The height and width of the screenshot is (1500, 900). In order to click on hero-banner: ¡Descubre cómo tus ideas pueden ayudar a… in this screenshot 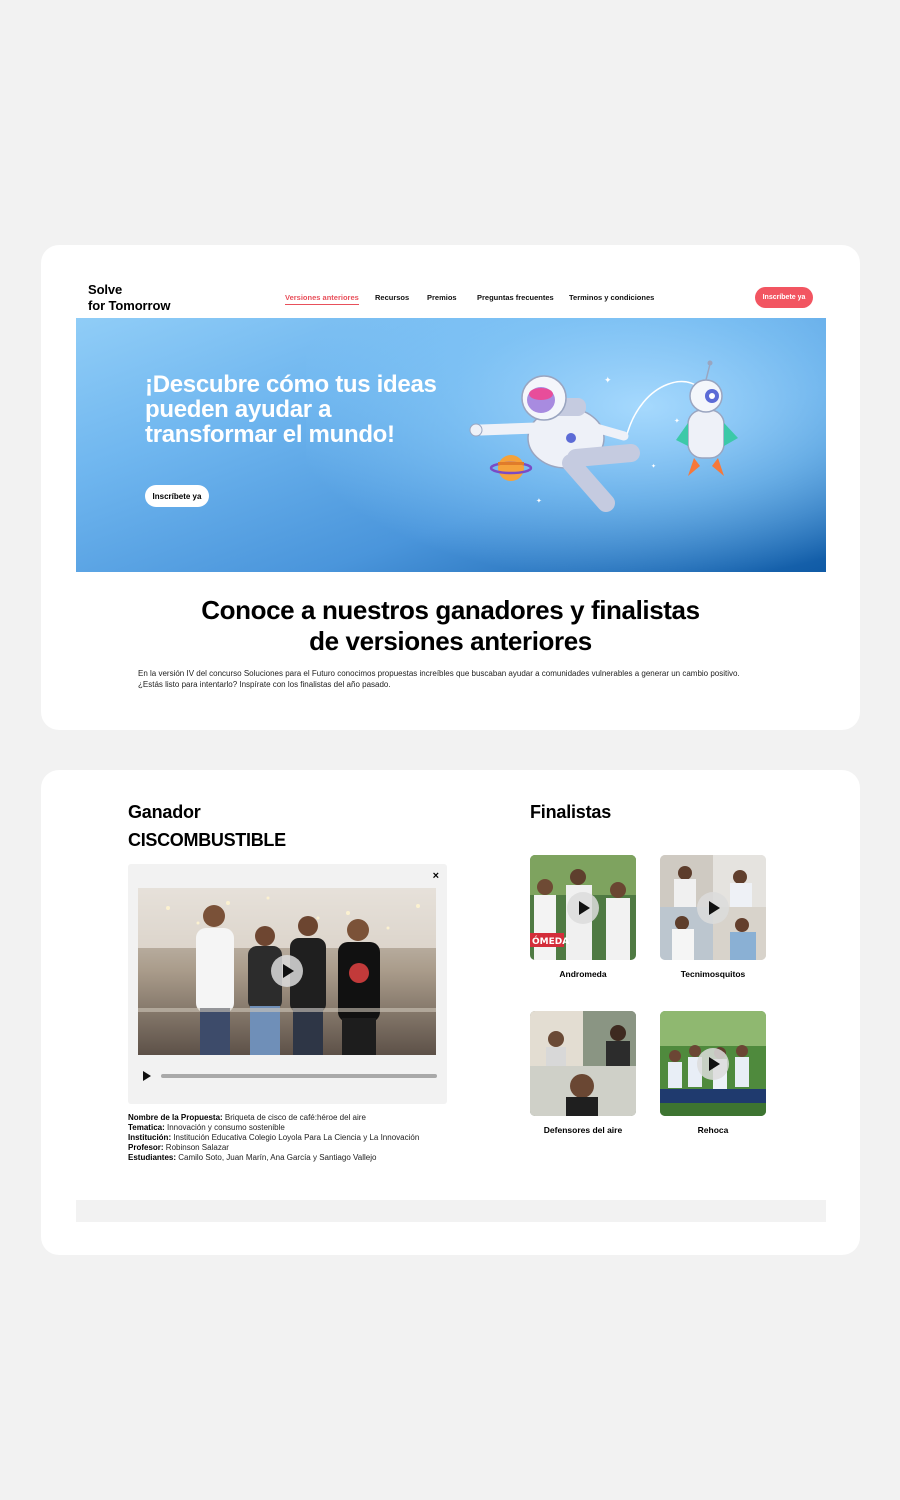, I will do `click(451, 445)`.